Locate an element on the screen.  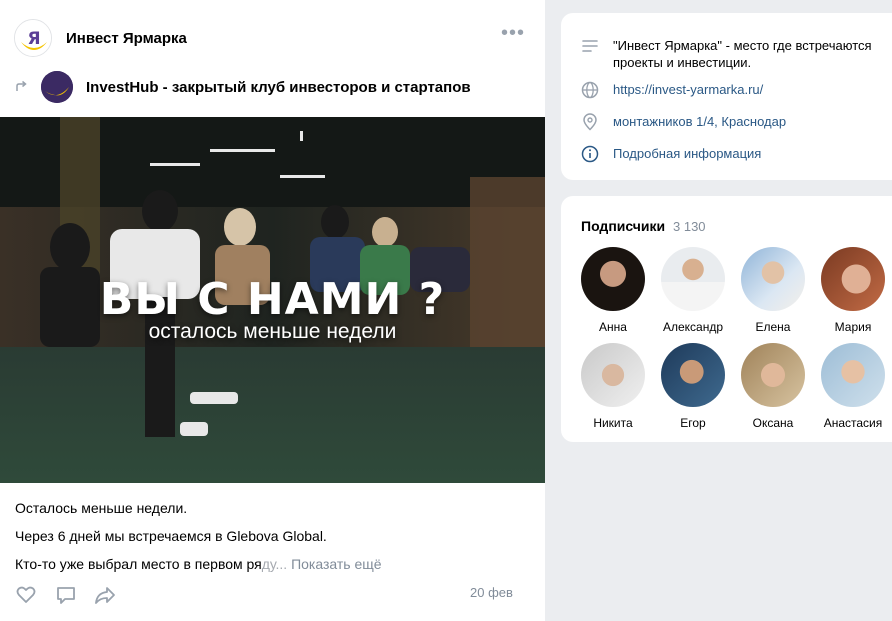
post-date: 20 фев is located at coordinates (491, 592).